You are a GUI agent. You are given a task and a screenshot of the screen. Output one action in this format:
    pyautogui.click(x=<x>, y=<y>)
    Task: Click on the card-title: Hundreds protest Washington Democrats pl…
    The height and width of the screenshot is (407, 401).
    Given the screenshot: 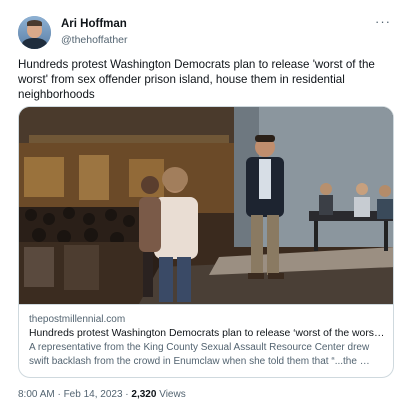 What is the action you would take?
    pyautogui.click(x=207, y=333)
    